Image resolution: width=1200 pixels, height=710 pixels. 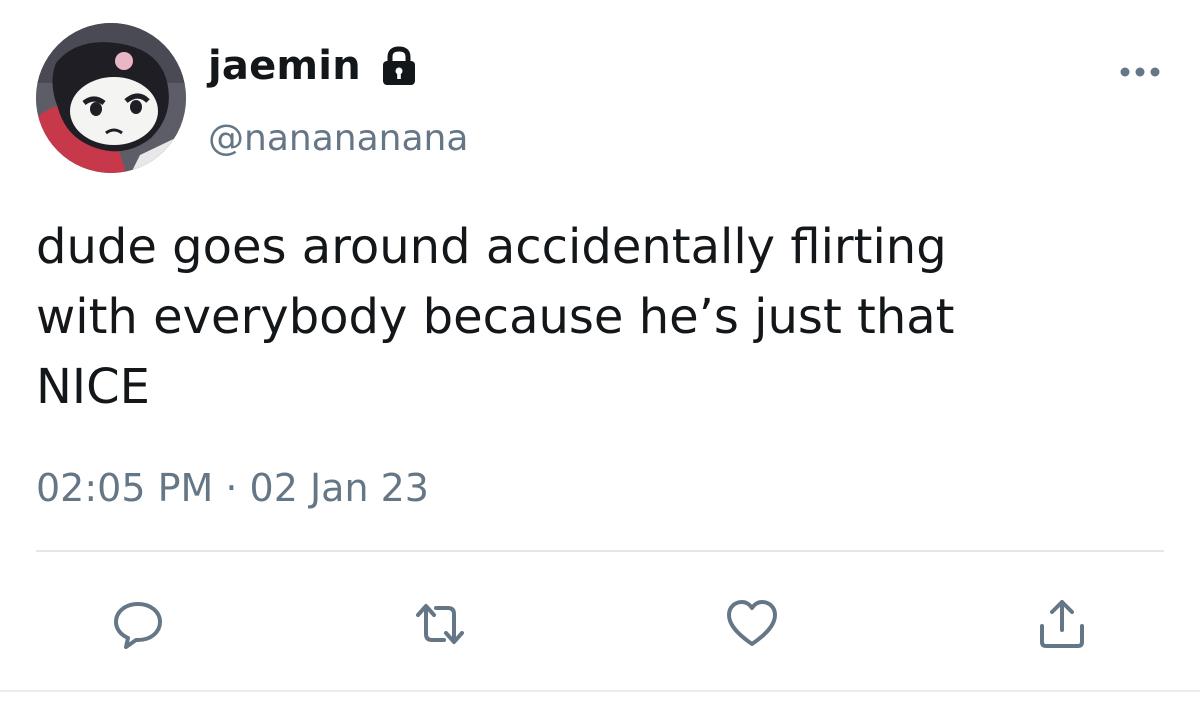 What do you see at coordinates (284, 66) in the screenshot?
I see `display-name: jaemin` at bounding box center [284, 66].